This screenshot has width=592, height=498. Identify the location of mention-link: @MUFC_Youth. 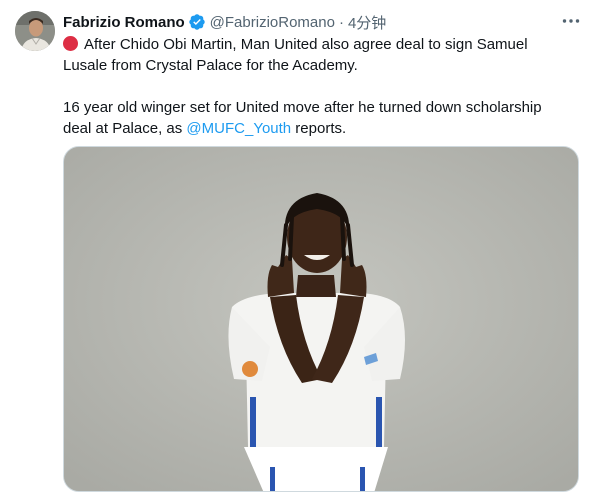
(238, 128).